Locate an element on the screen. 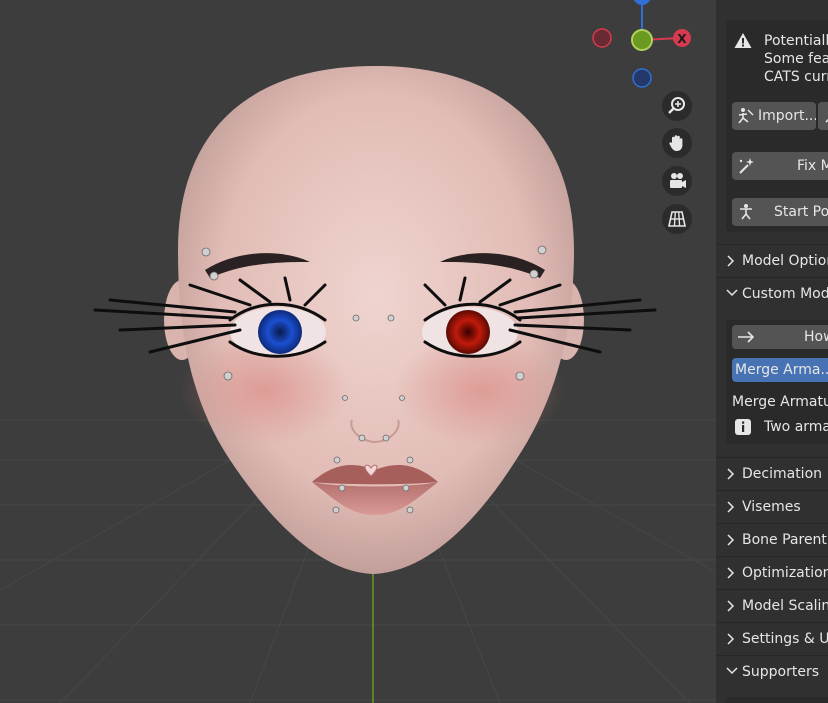 The height and width of the screenshot is (703, 828). info-icon is located at coordinates (743, 427).